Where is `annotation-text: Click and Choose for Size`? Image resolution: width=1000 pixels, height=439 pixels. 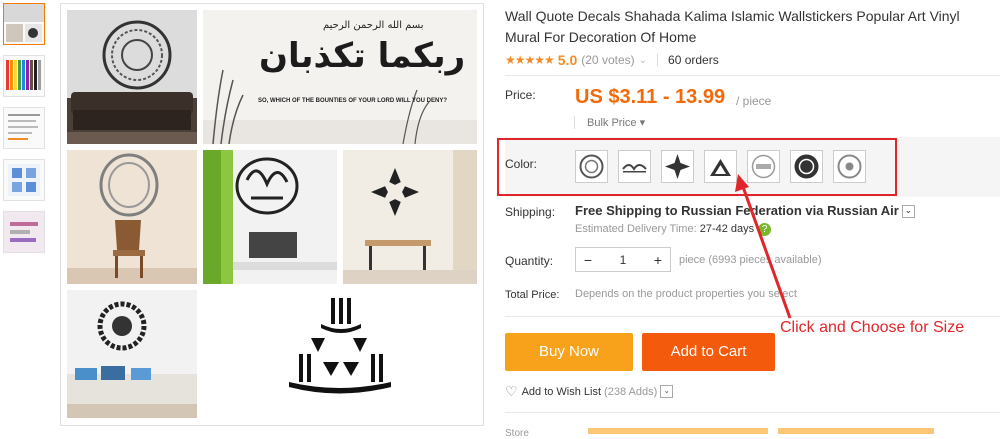
annotation-text: Click and Choose for Size is located at coordinates (872, 327).